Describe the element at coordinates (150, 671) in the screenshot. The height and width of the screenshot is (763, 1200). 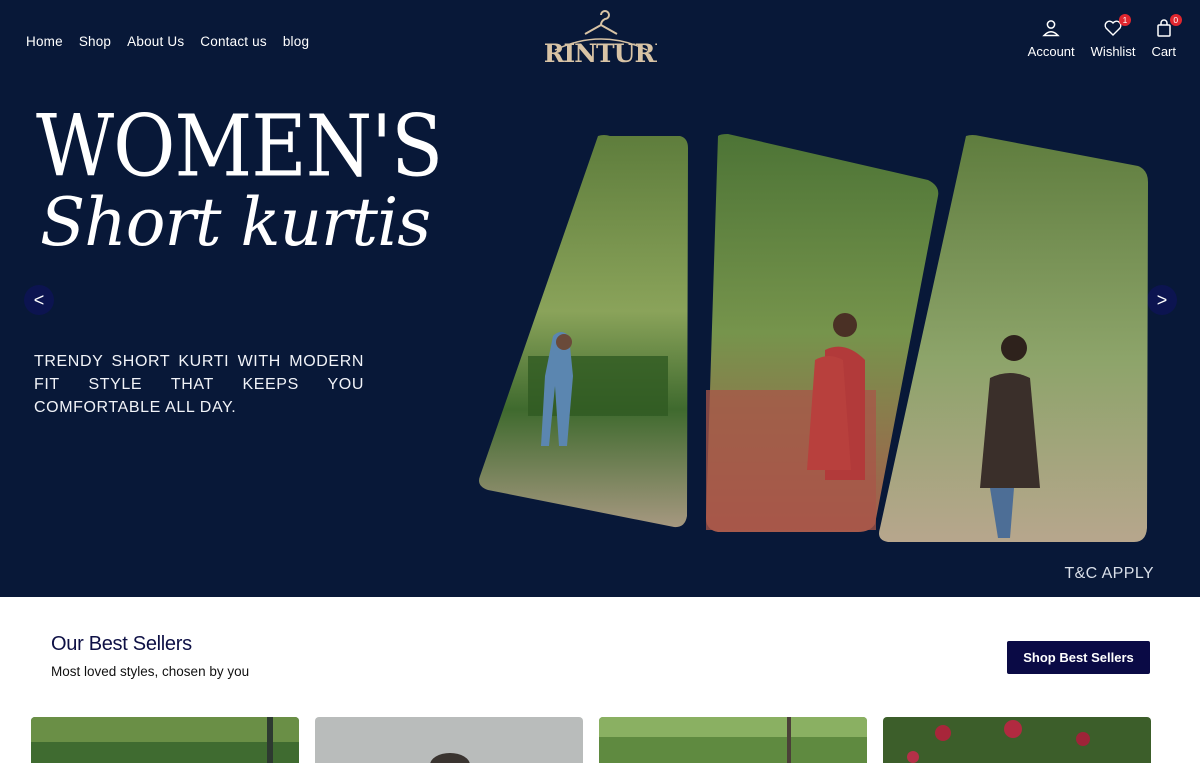
I see `best-sellers-subheading: Most loved styles, chosen by you` at that location.